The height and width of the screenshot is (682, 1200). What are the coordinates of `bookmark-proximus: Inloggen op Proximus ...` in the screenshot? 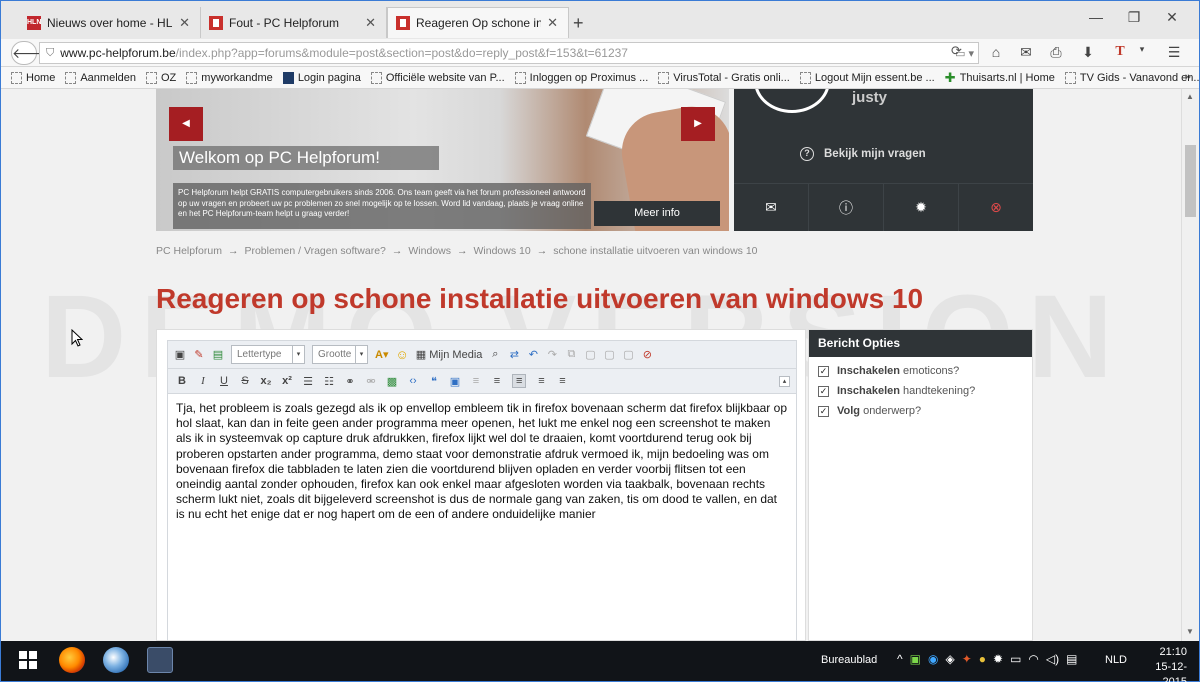 It's located at (584, 77).